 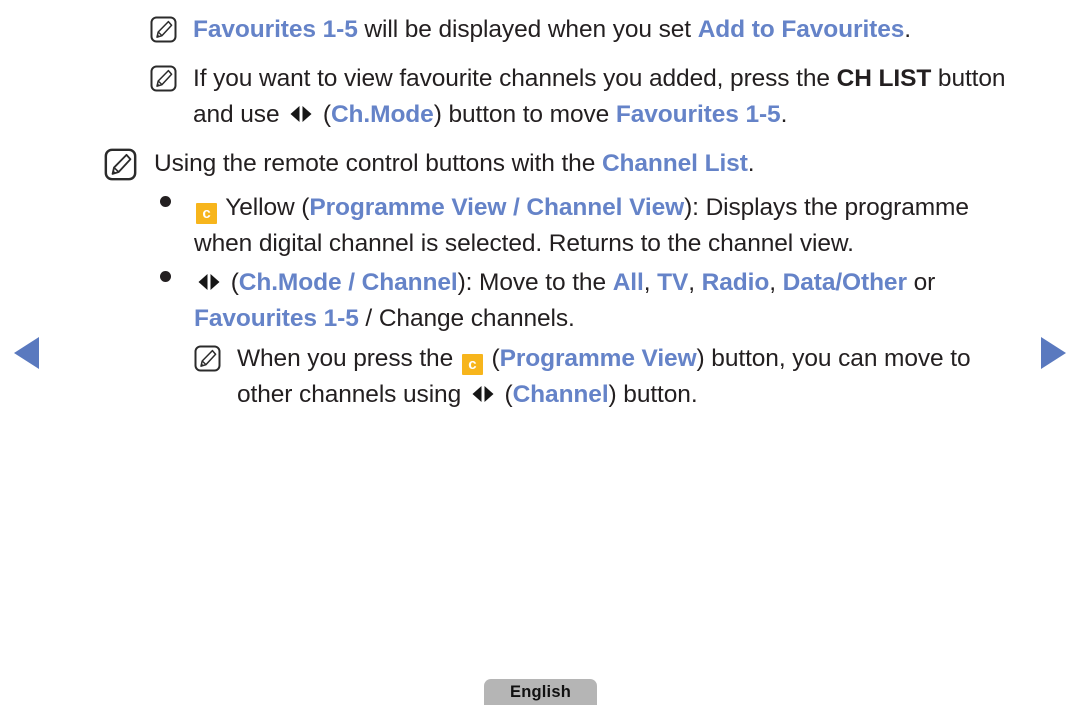 I want to click on highlight-text: Ch.Mode / Channel, so click(x=348, y=282).